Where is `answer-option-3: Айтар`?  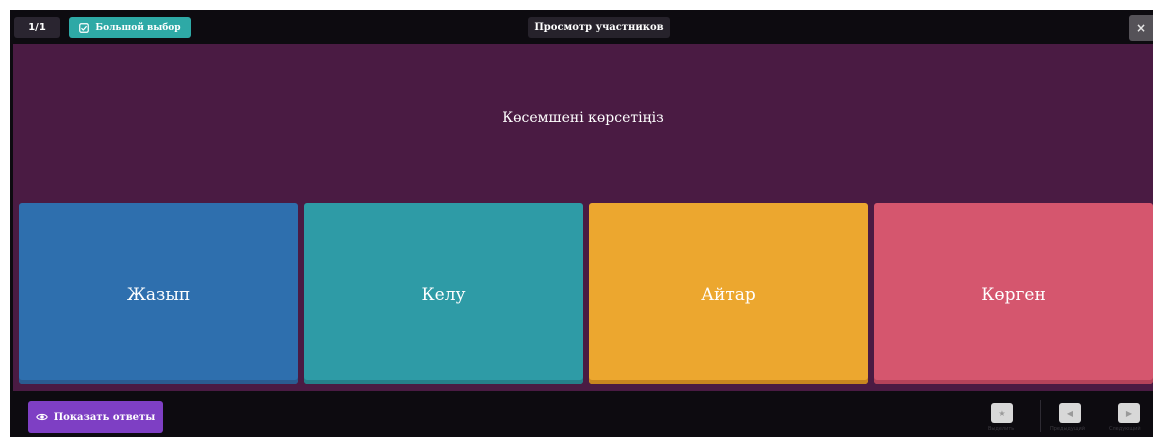
answer-option-3: Айтар is located at coordinates (728, 293).